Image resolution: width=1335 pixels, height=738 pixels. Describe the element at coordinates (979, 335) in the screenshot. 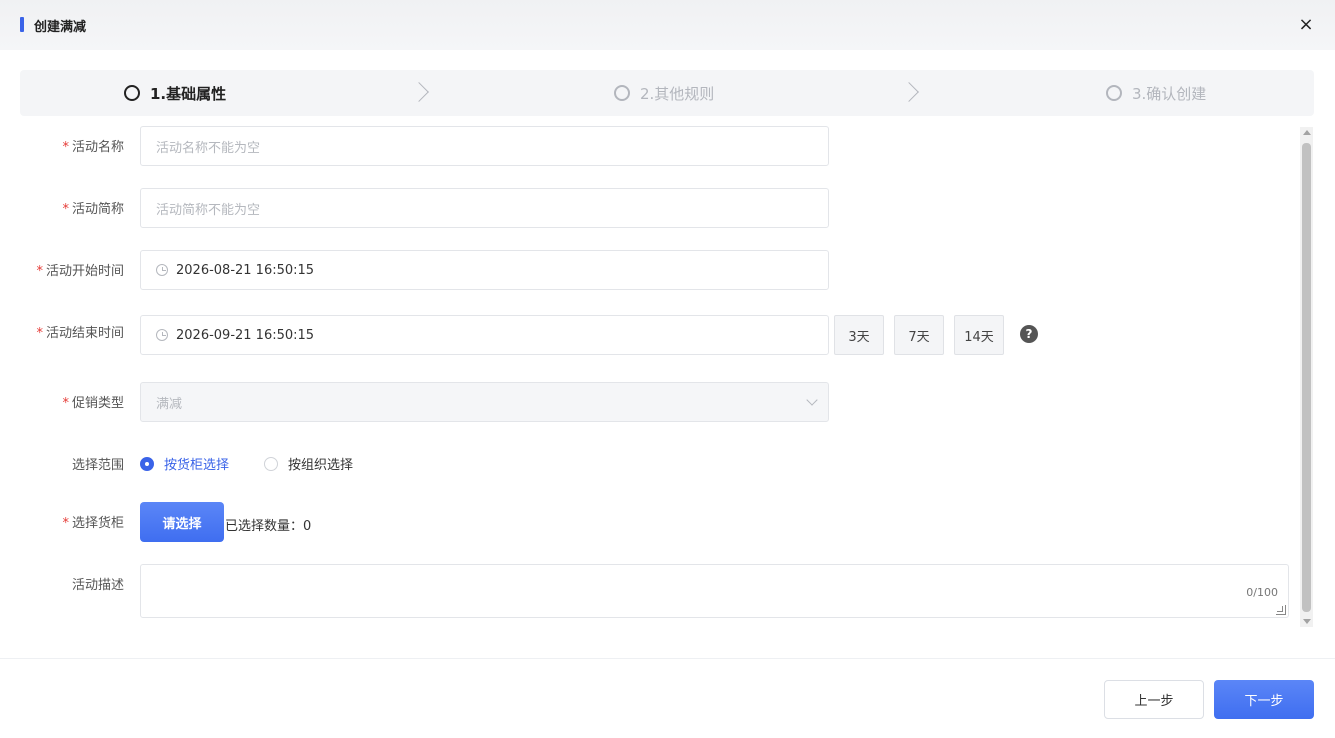

I see `quick-range-14-days-button: 14天` at that location.